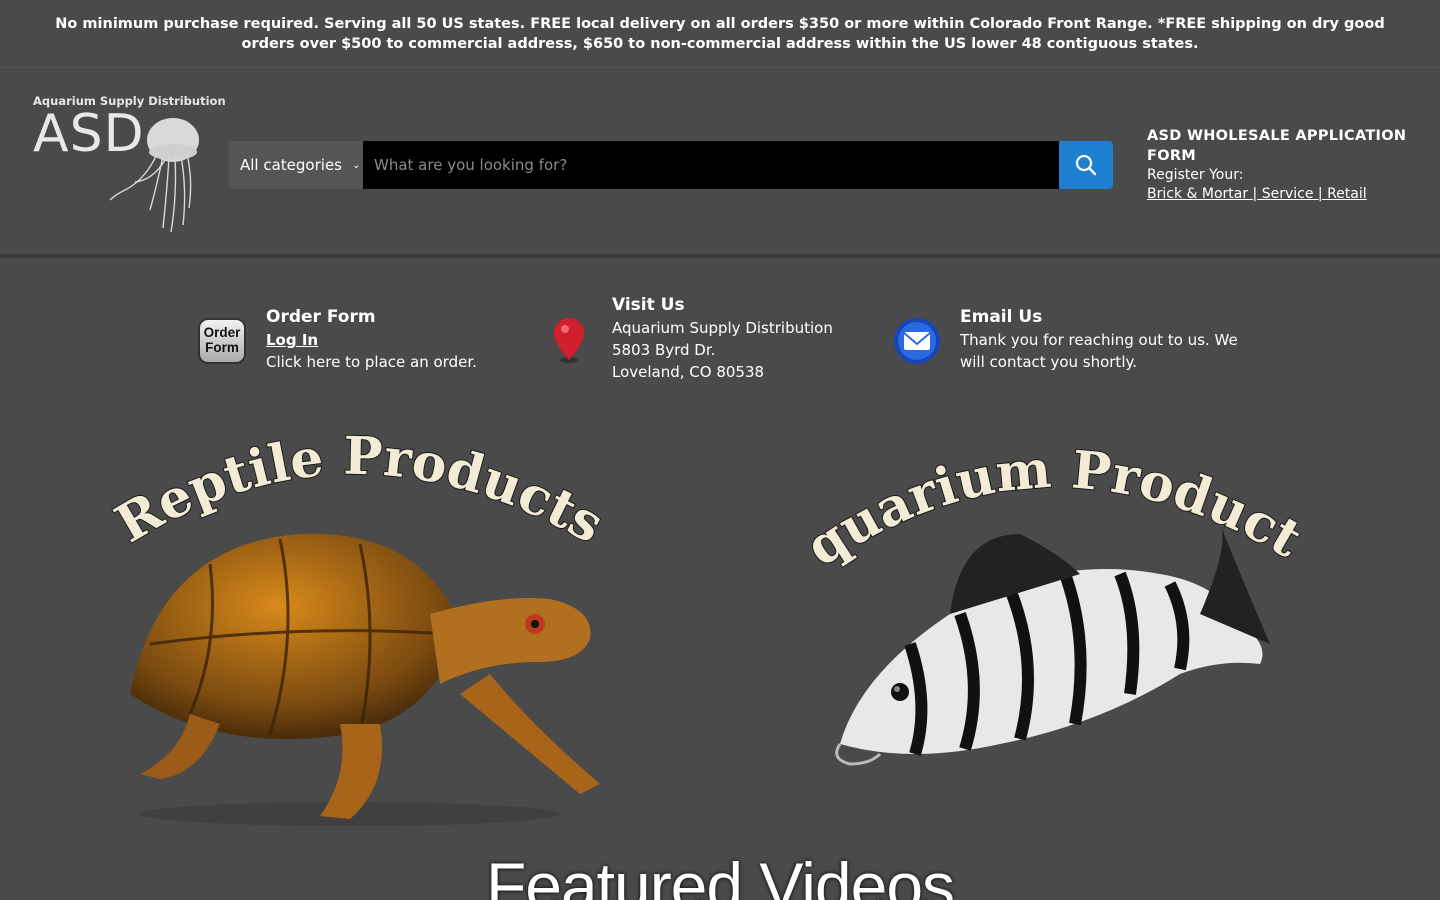 The image size is (1440, 900). I want to click on search-button, so click(1086, 165).